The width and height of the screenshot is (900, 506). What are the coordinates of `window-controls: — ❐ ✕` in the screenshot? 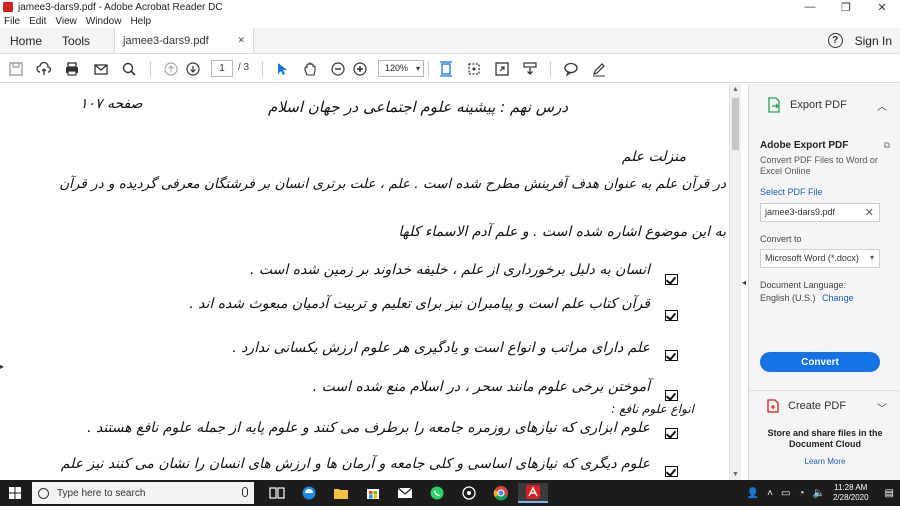 It's located at (846, 7).